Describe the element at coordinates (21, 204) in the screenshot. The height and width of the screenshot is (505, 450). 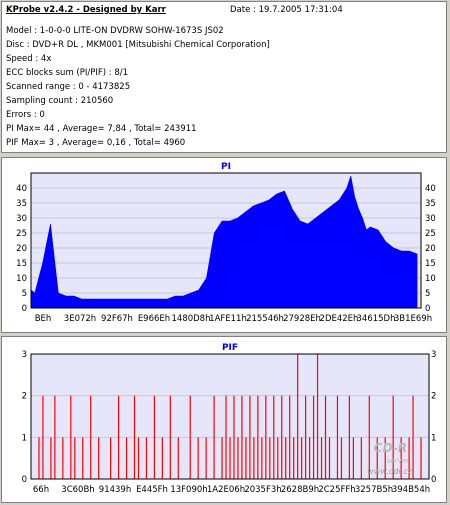
I see `pi-ytick-left: 35` at that location.